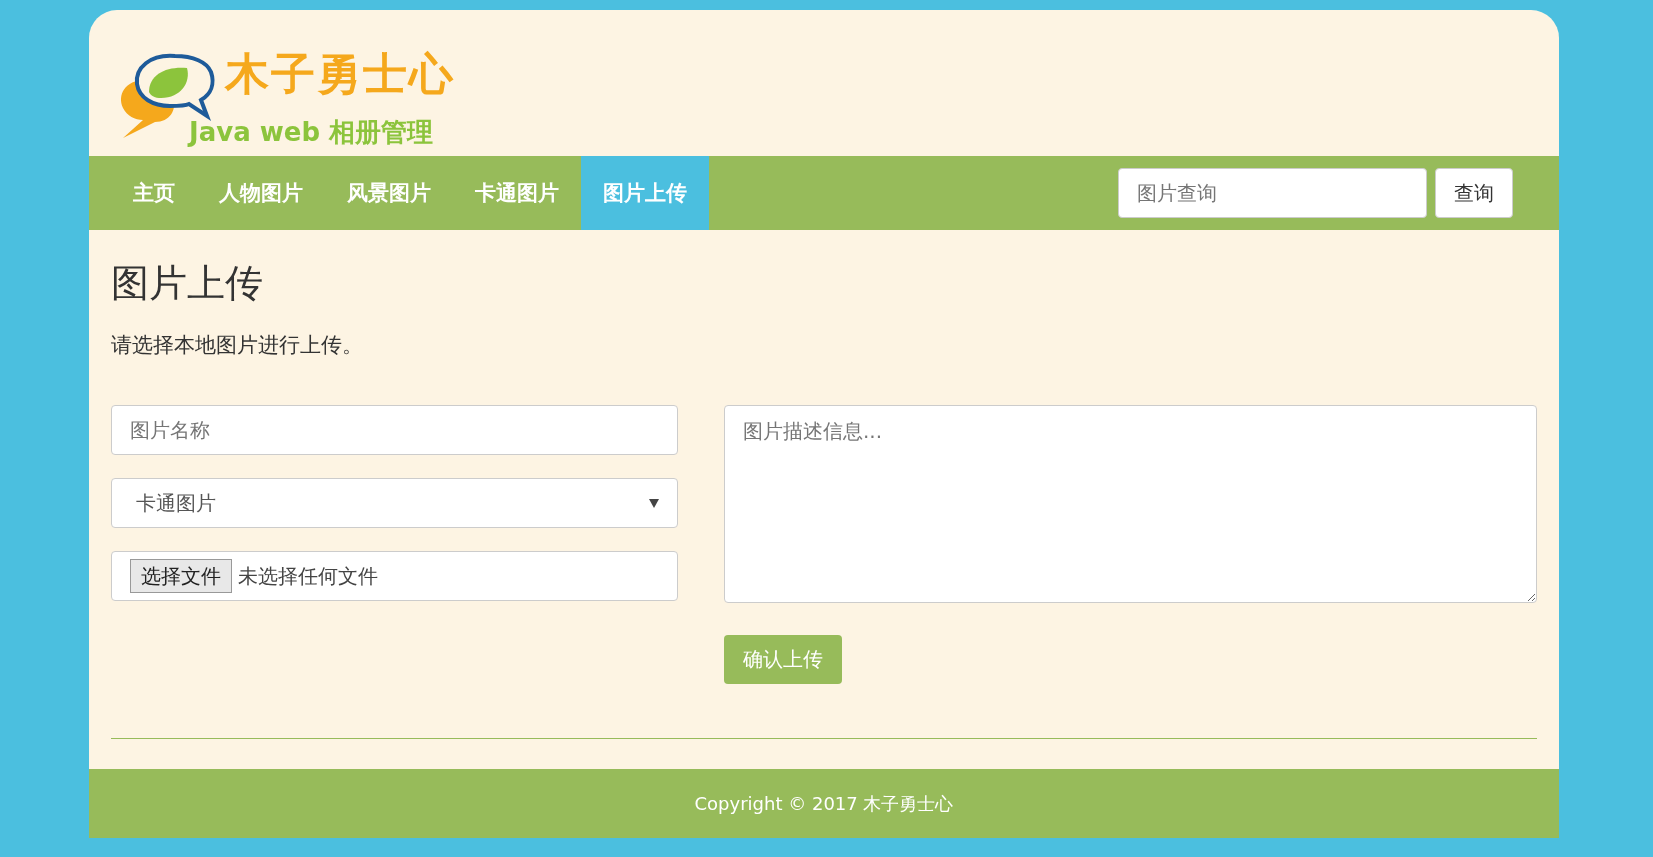 The image size is (1653, 857). I want to click on file-status: 未选择任何文件, so click(308, 576).